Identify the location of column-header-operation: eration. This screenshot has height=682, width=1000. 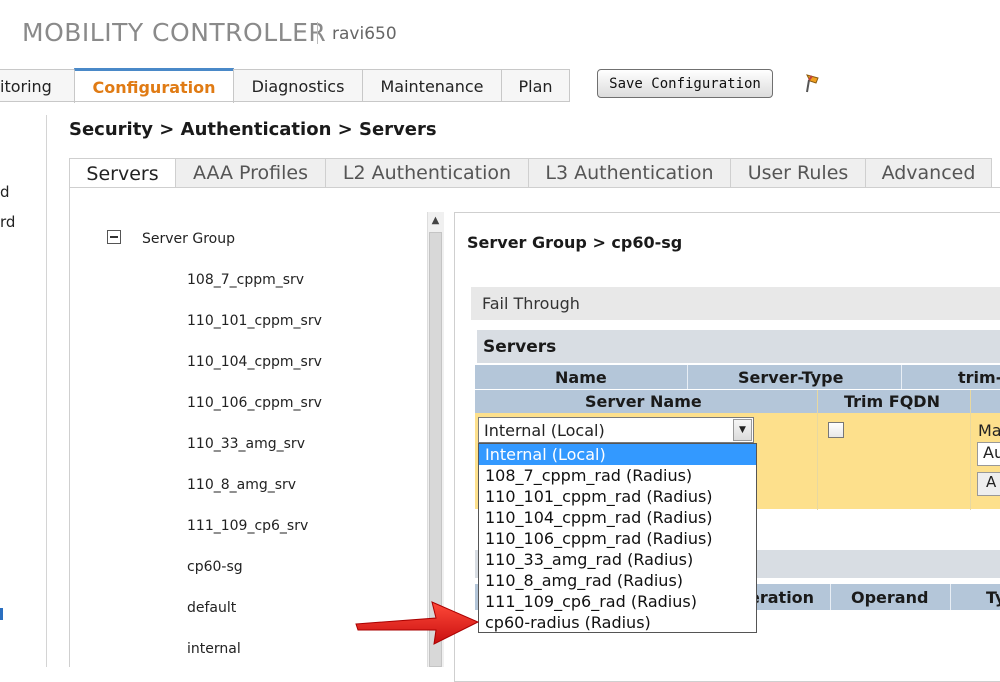
(782, 597).